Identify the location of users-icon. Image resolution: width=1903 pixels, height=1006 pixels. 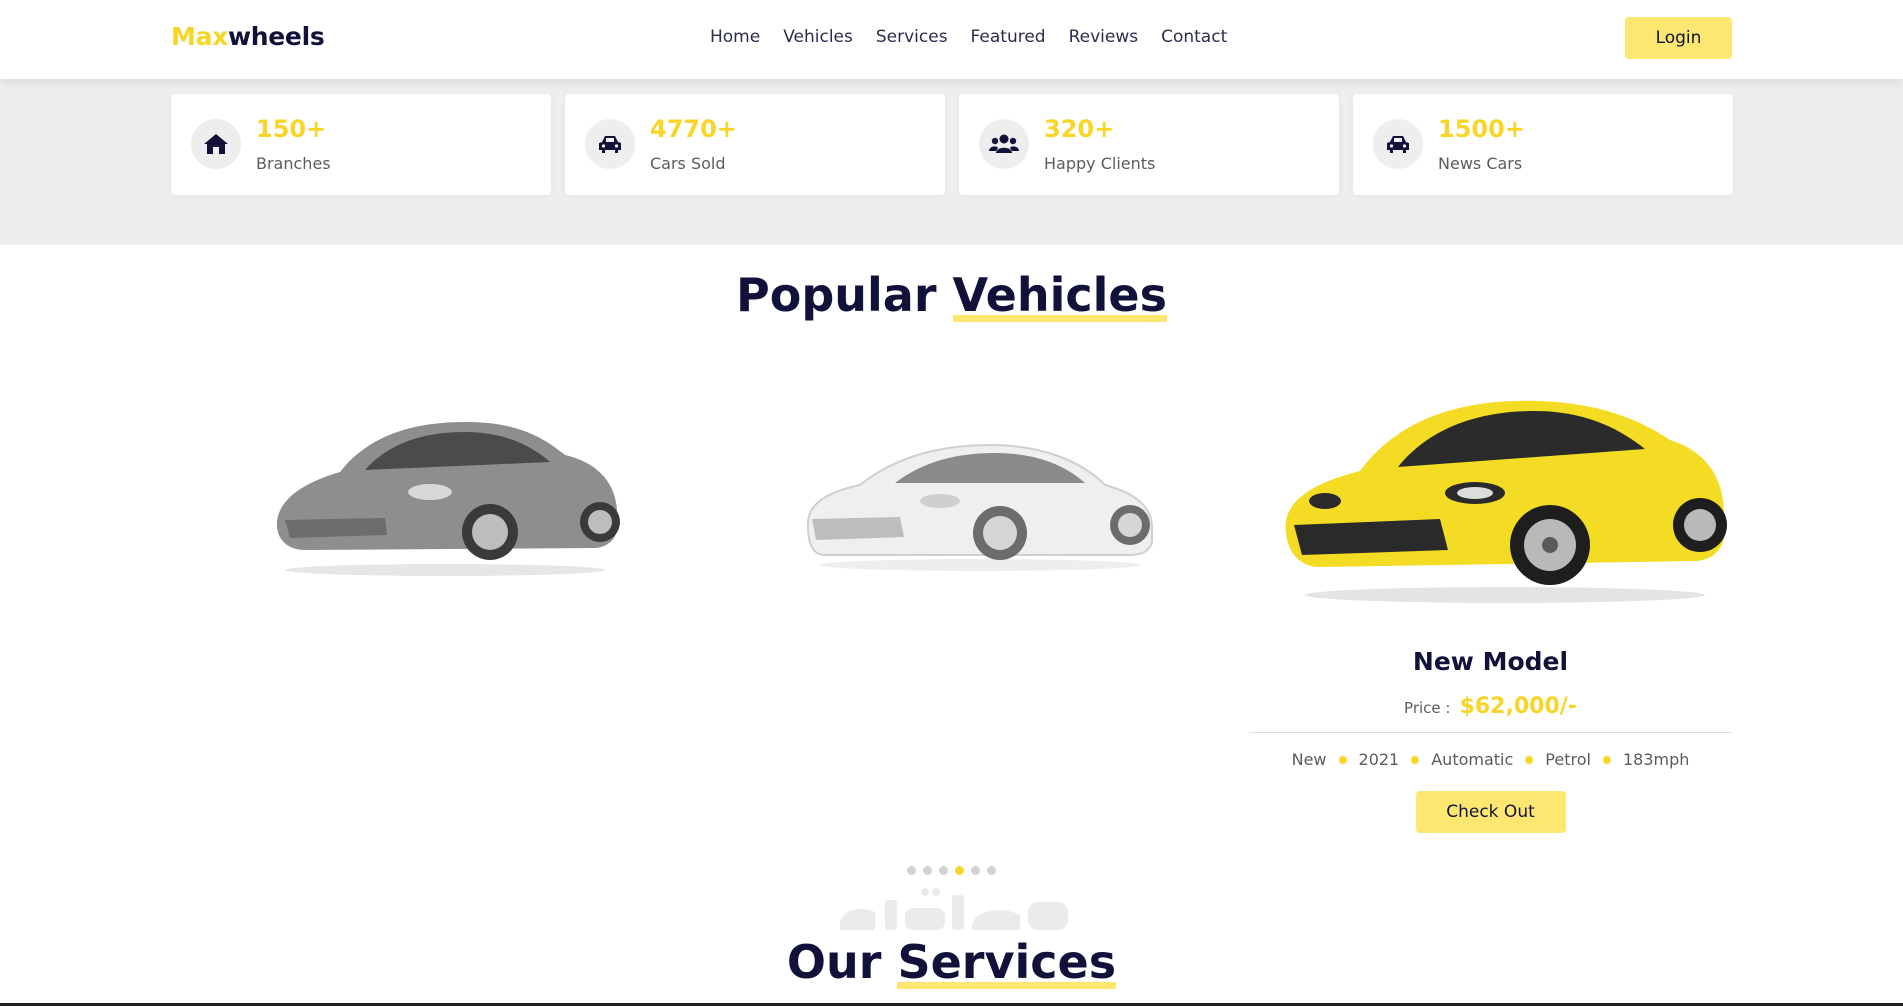
(1004, 144).